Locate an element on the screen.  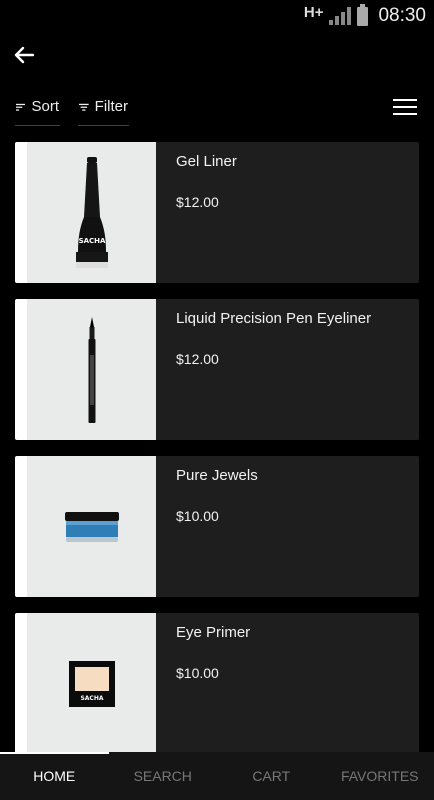
list-toolbar: Sort Filter is located at coordinates (217, 107).